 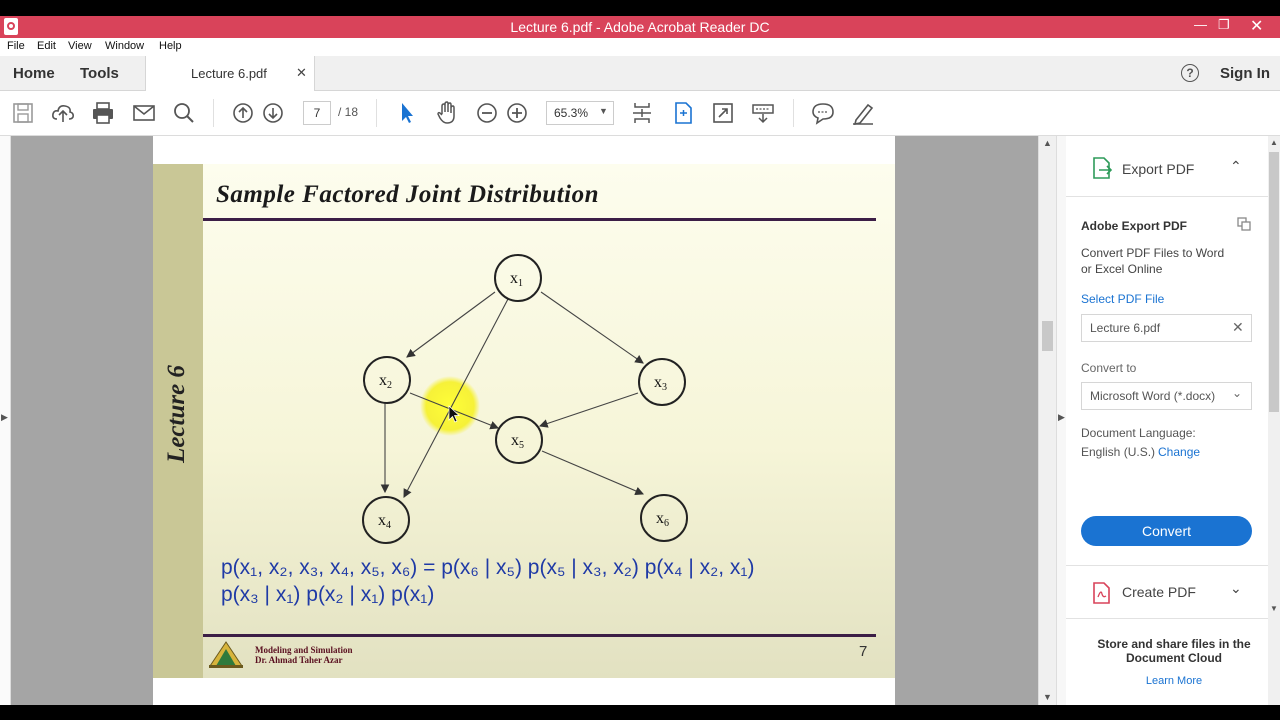 What do you see at coordinates (16, 46) in the screenshot?
I see `menu-file: File` at bounding box center [16, 46].